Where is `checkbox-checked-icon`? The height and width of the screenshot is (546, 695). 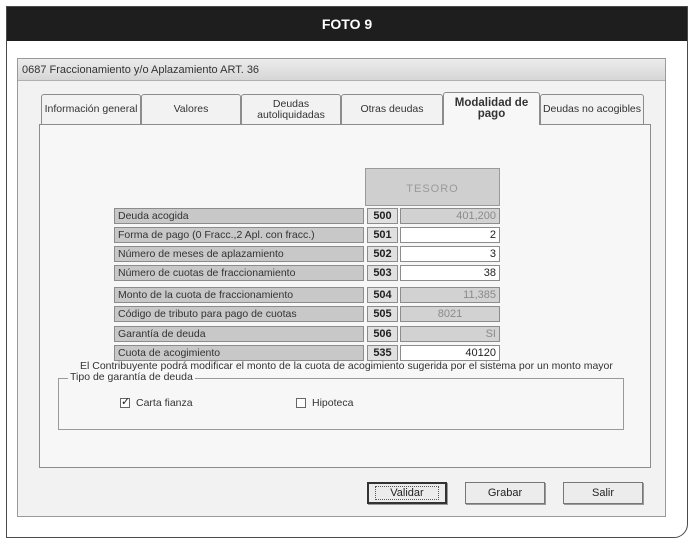 checkbox-checked-icon is located at coordinates (125, 401).